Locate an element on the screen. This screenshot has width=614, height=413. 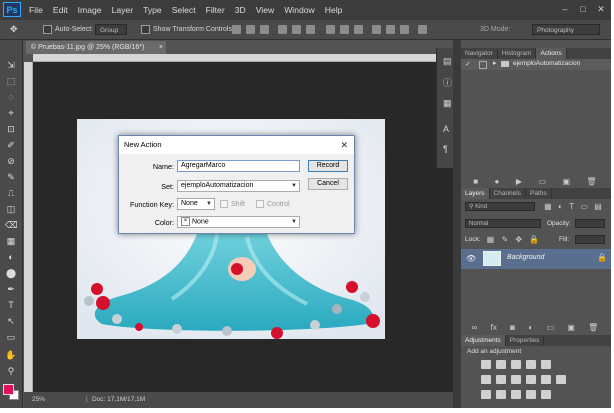
align-left-icon is located at coordinates (282, 29).